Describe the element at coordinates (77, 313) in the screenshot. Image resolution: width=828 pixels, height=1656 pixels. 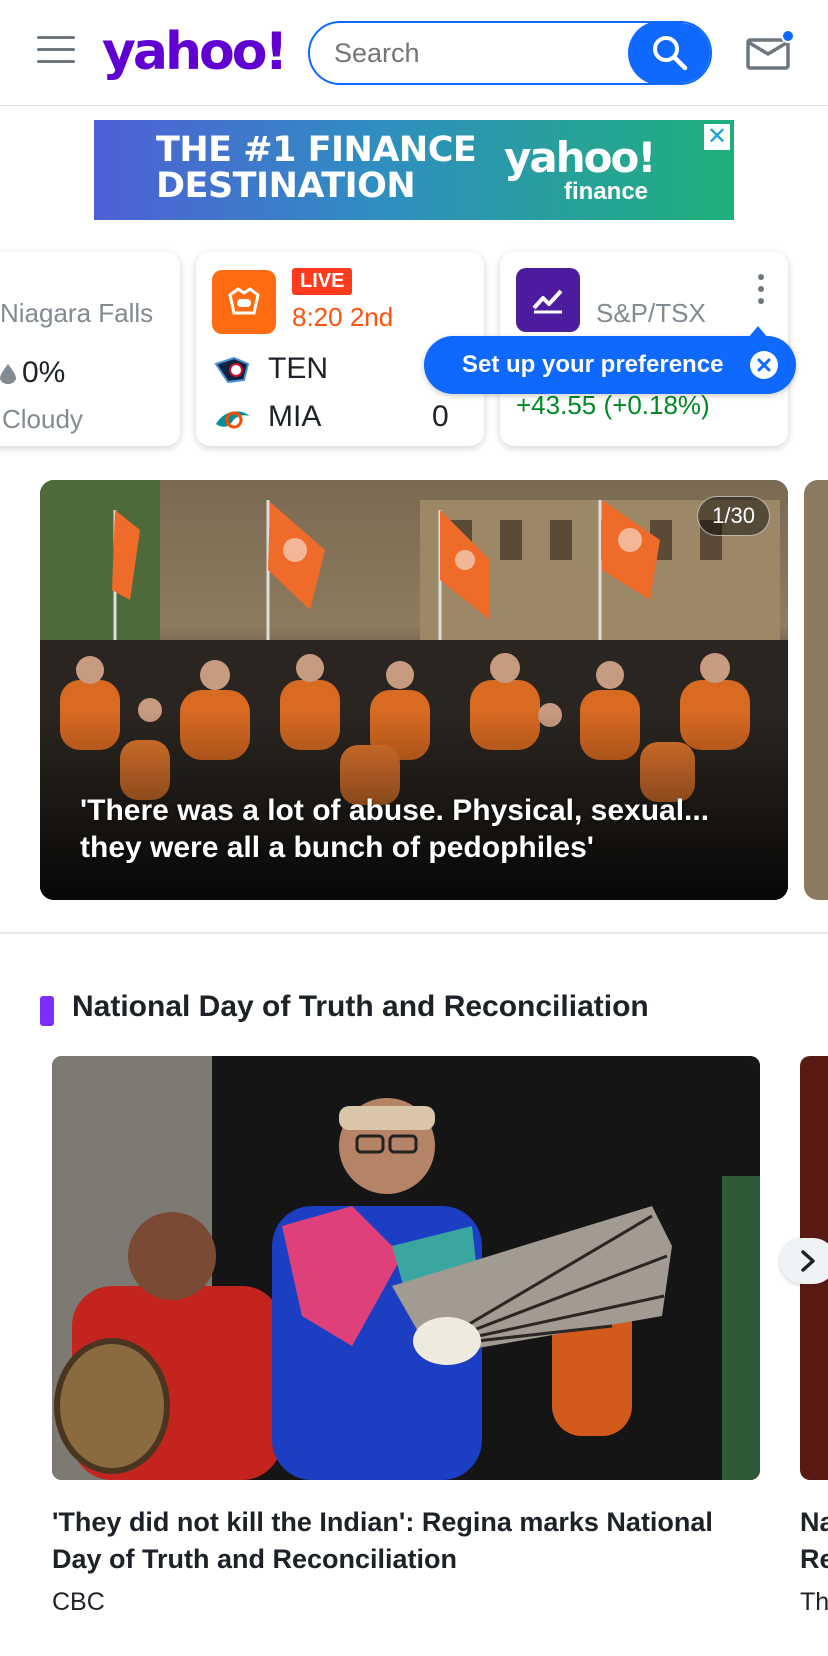
I see `weather-city: Niagara Falls` at that location.